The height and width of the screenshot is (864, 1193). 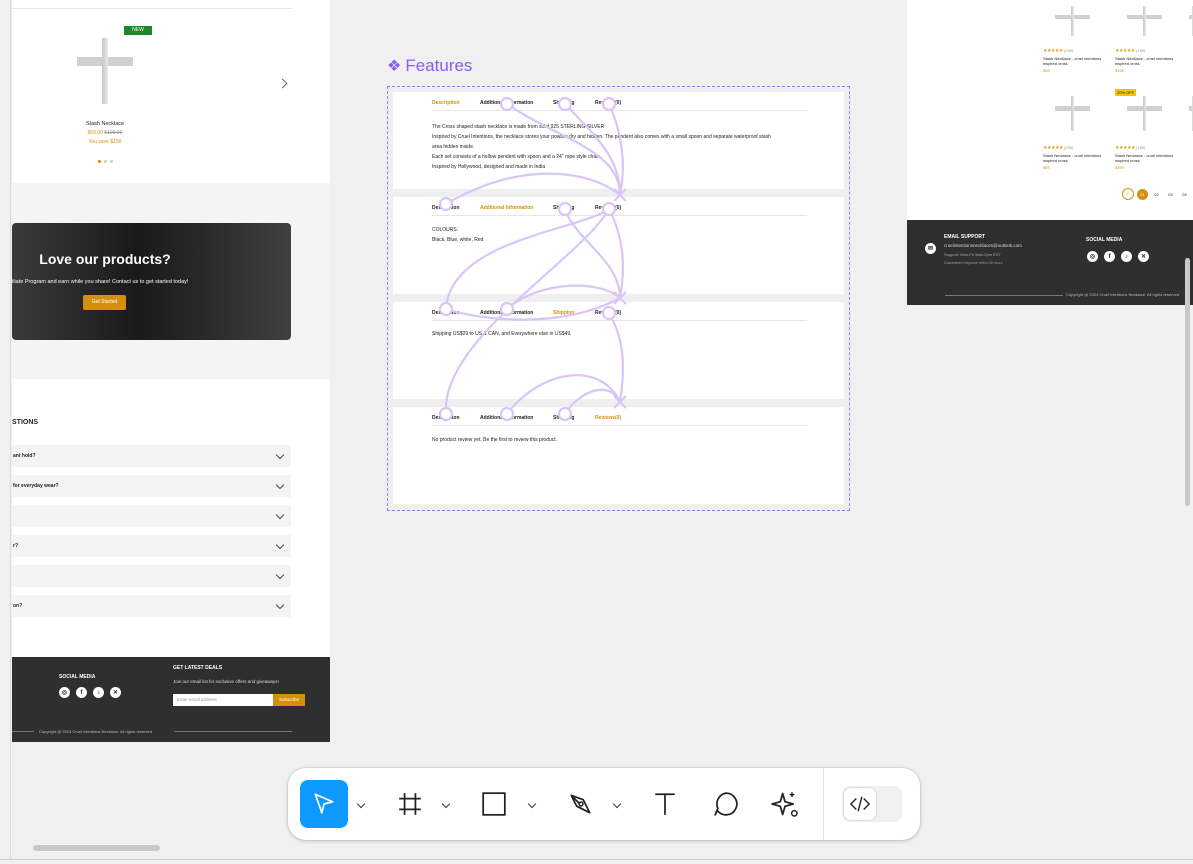 I want to click on dev-mode-toggle, so click(x=872, y=804).